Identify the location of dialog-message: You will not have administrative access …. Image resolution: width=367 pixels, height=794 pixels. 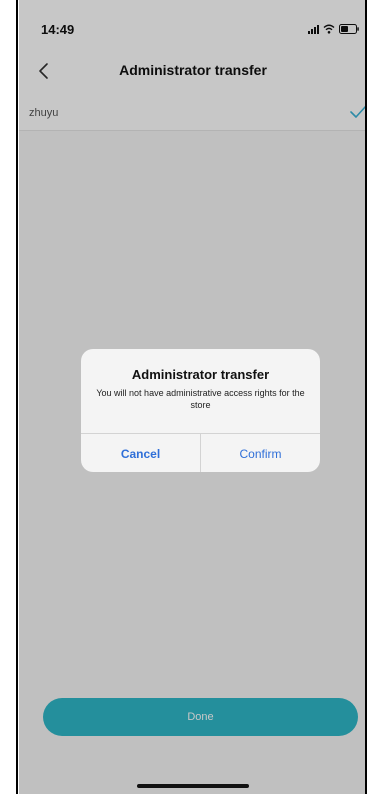
(200, 399).